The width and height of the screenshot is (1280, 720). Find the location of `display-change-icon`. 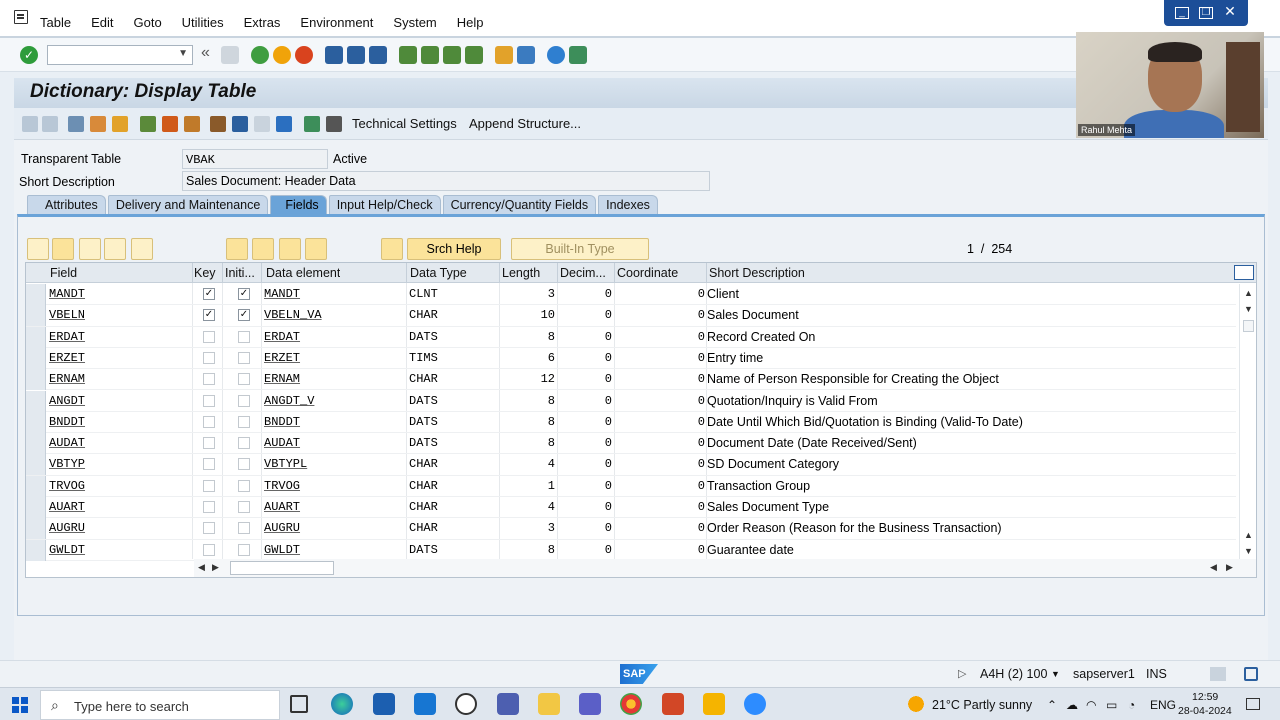

display-change-icon is located at coordinates (76, 124).